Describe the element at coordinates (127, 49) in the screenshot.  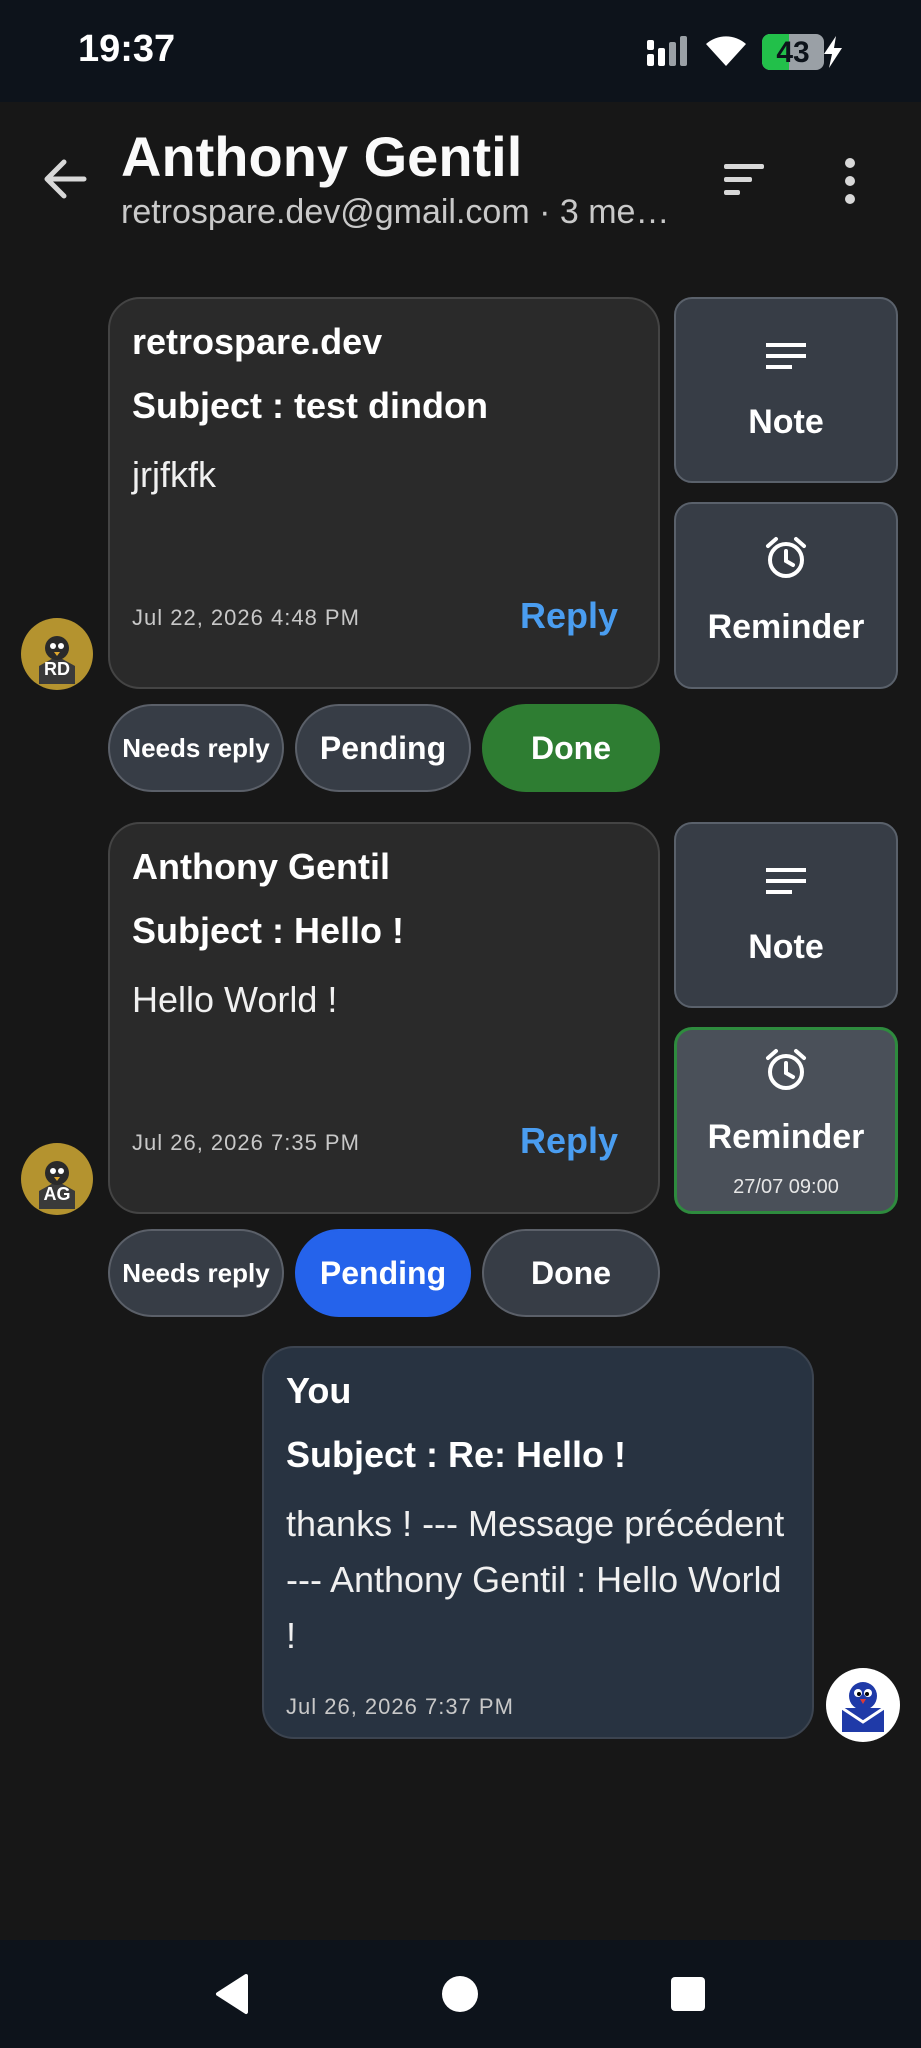
I see `status-time: 19:37` at that location.